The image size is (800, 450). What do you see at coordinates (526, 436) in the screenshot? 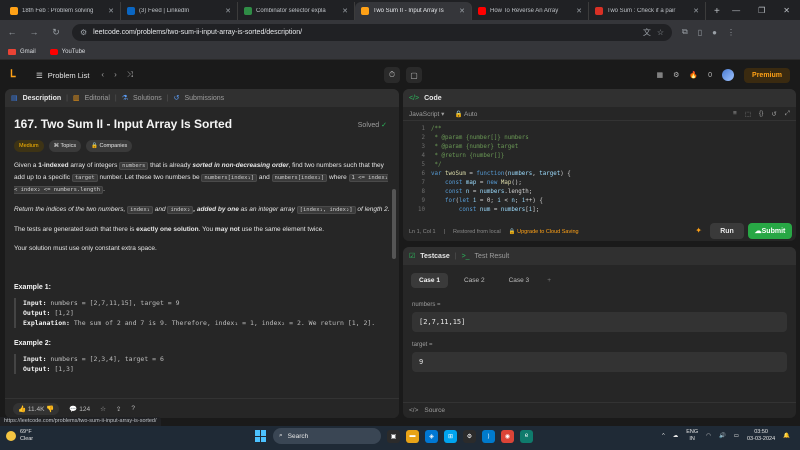
I see `edge-icon: e` at bounding box center [526, 436].